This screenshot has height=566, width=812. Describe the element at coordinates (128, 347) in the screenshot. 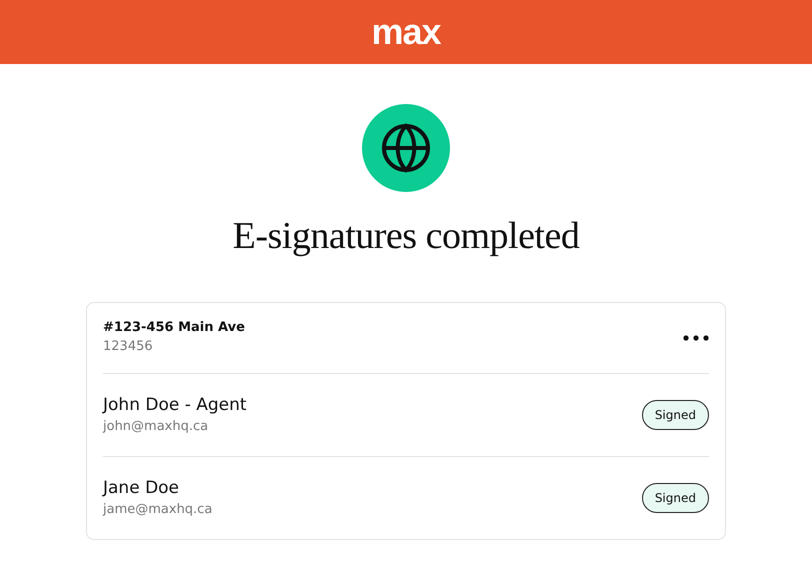

I see `property-number: 123456` at that location.